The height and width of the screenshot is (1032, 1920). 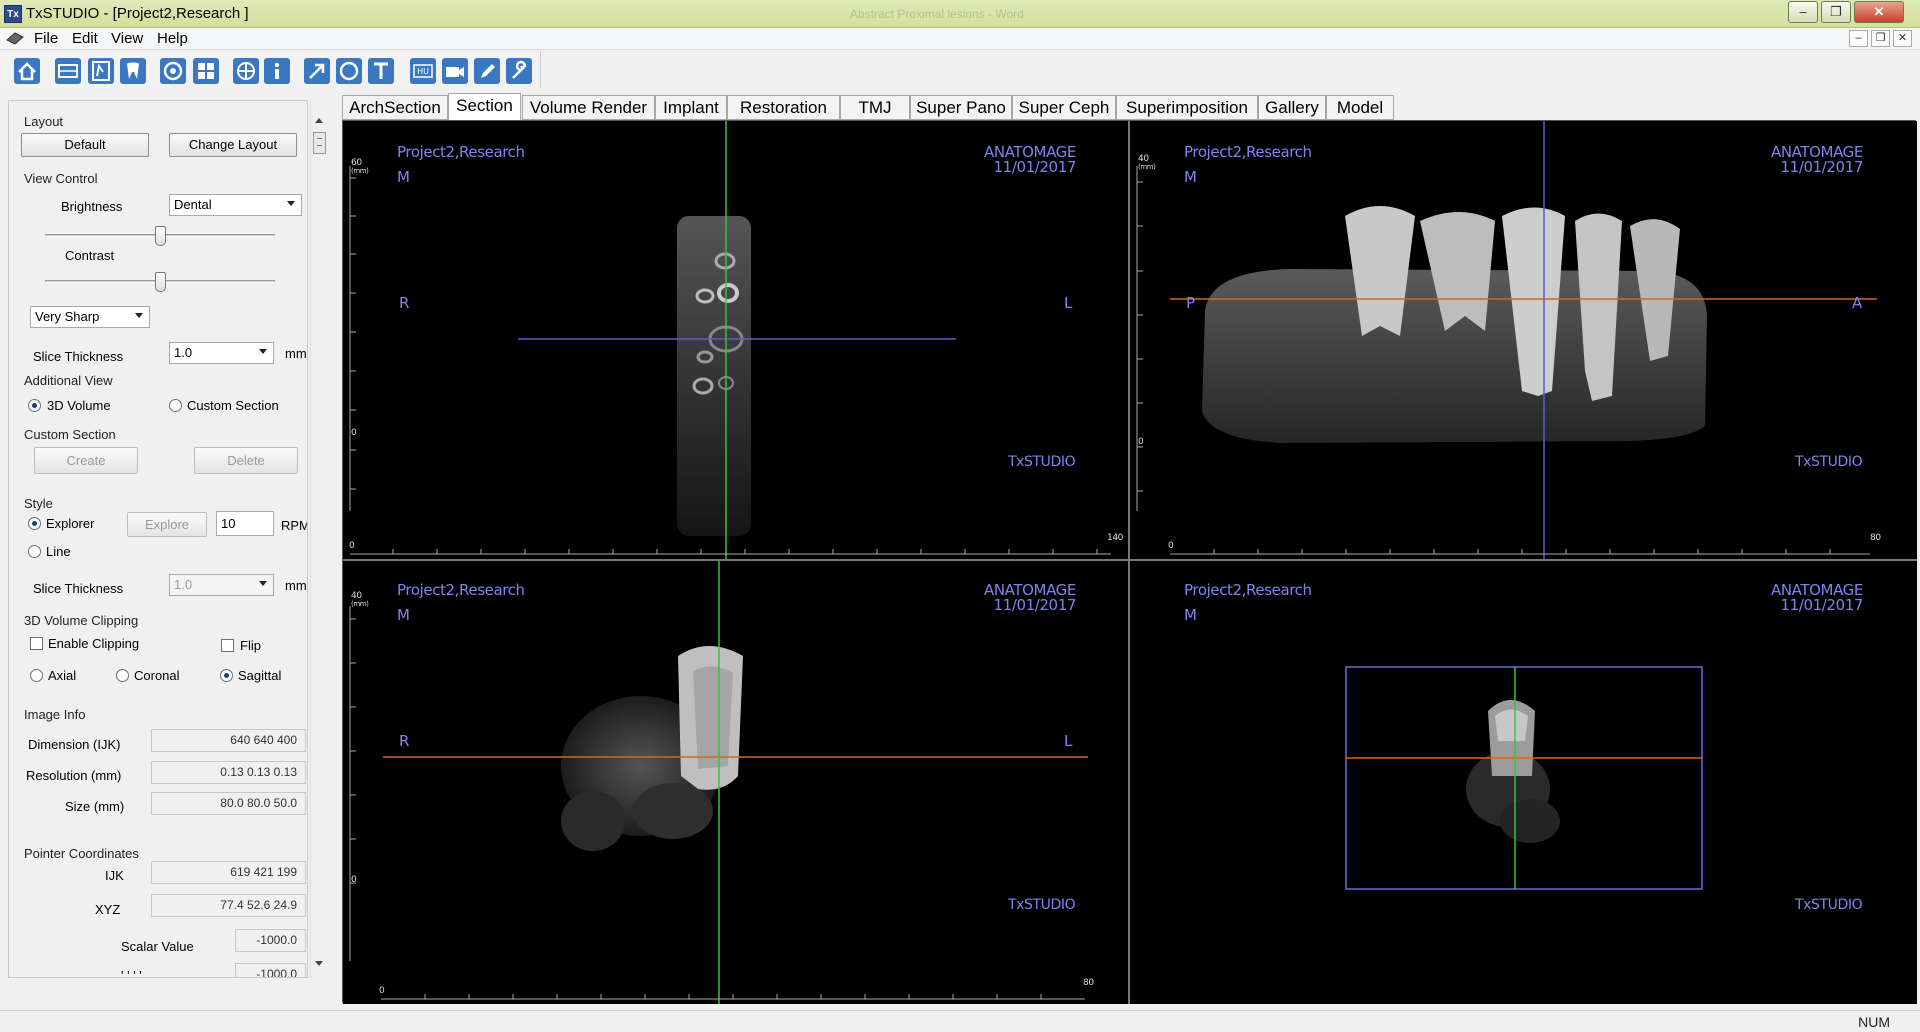 What do you see at coordinates (691, 107) in the screenshot?
I see `tab-implant: Implant` at bounding box center [691, 107].